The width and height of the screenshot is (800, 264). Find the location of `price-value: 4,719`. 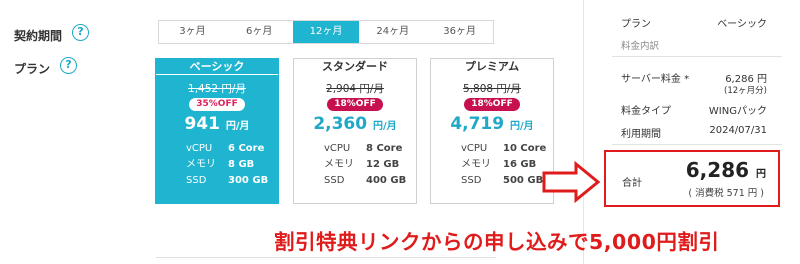

price-value: 4,719 is located at coordinates (477, 124).